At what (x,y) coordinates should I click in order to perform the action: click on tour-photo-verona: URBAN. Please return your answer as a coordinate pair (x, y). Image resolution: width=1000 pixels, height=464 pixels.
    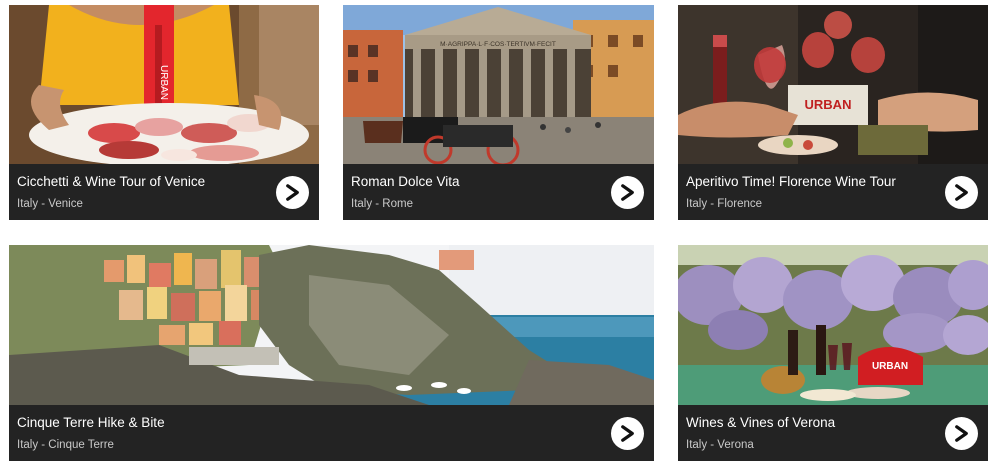
    Looking at the image, I should click on (833, 325).